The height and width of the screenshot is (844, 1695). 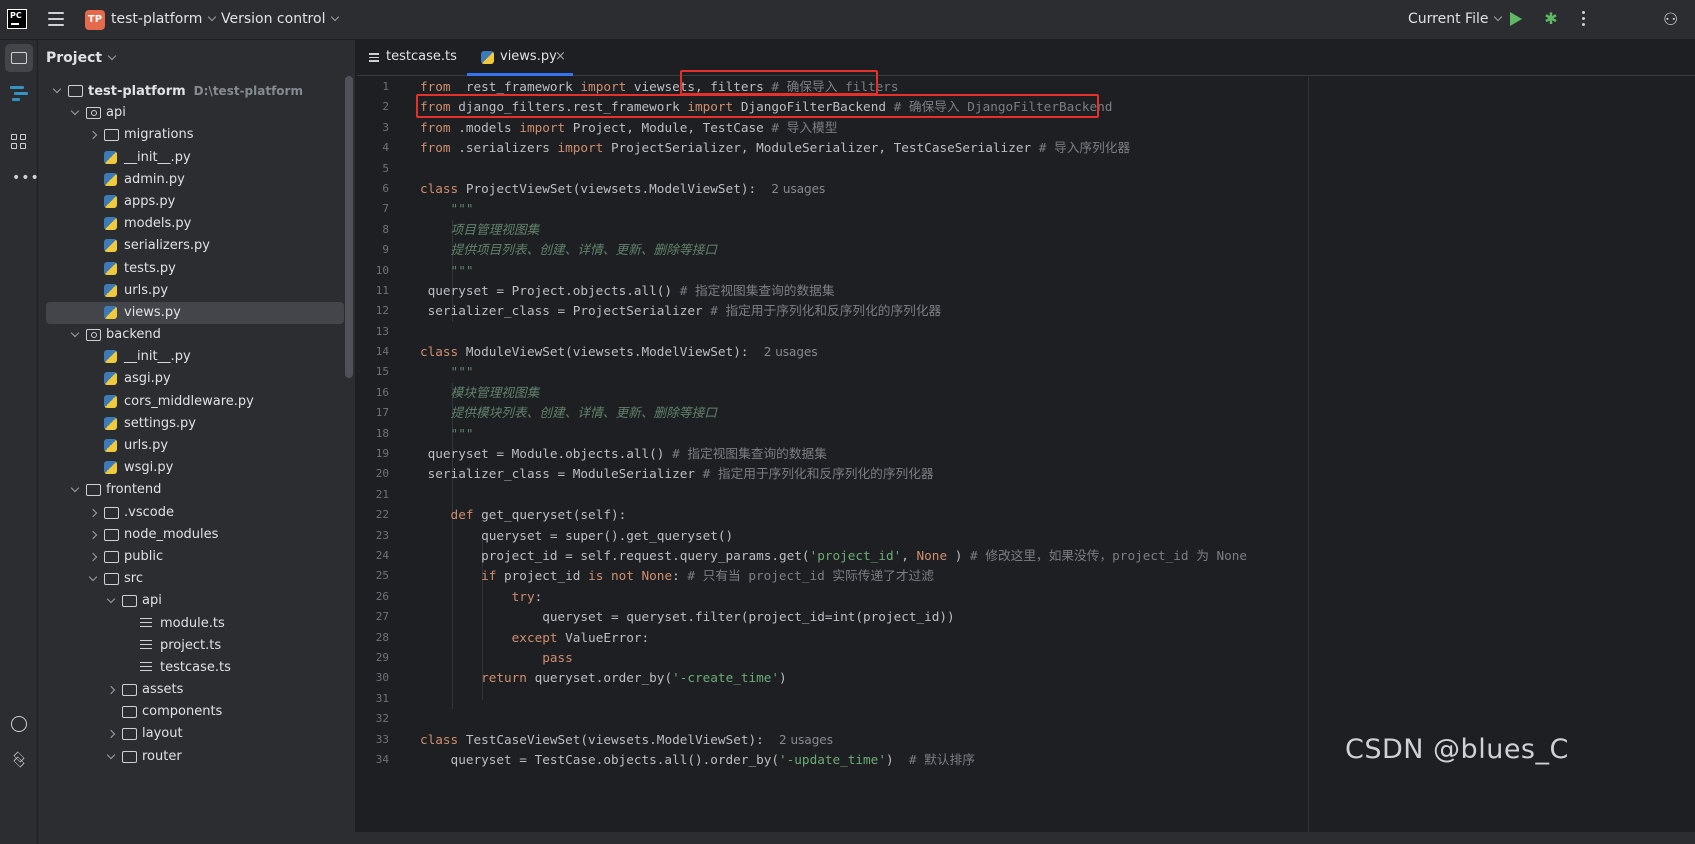 I want to click on more-actions-icon, so click(x=1584, y=20).